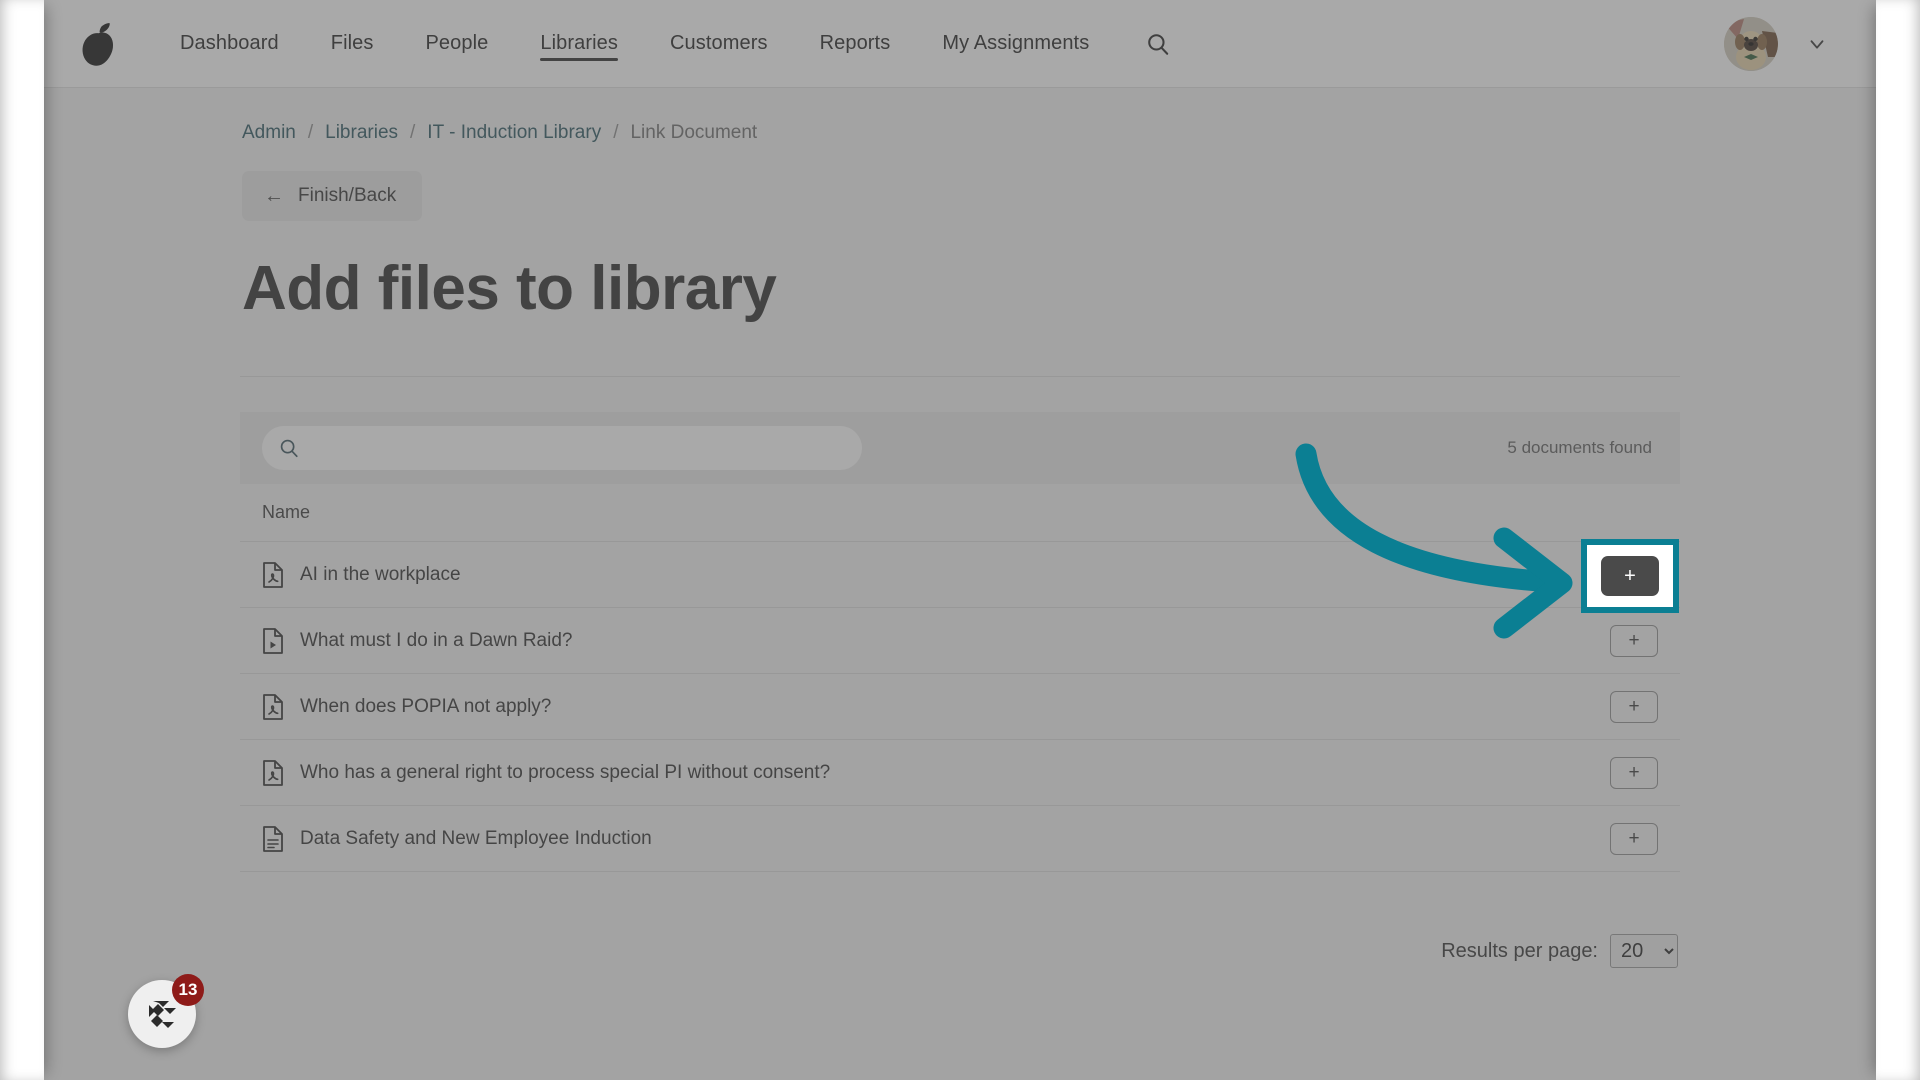 The width and height of the screenshot is (1920, 1080). I want to click on breadcrumb-item-link-document: Link Document, so click(694, 132).